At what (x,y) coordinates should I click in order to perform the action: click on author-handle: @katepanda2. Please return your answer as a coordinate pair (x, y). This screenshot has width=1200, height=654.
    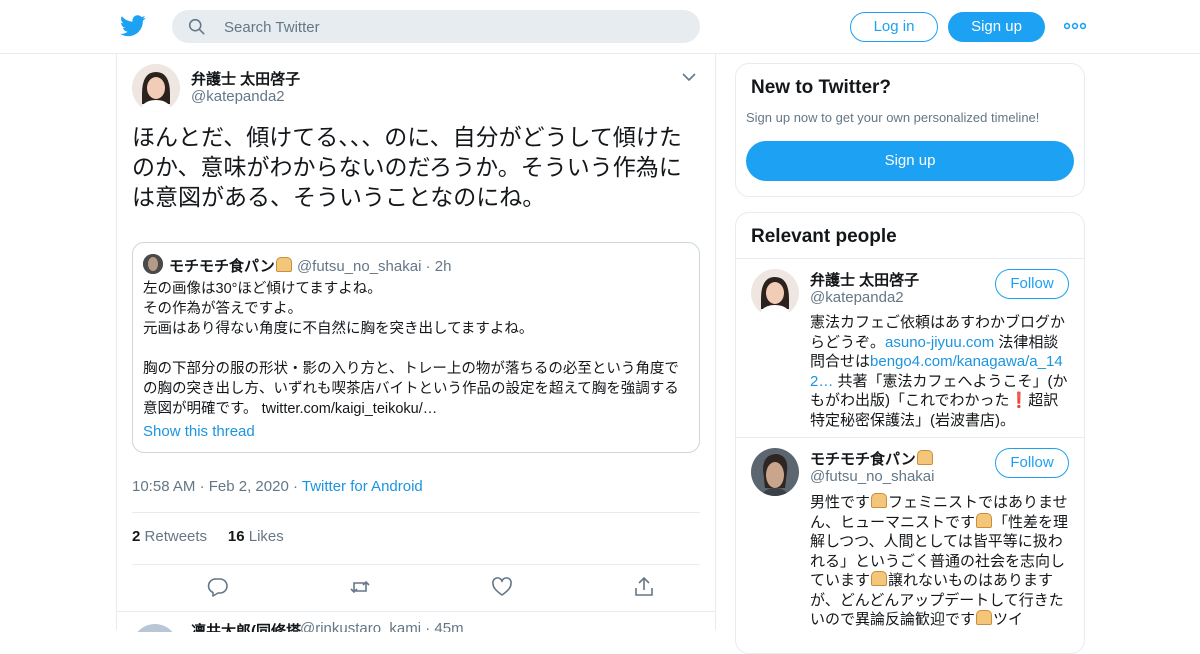
    Looking at the image, I should click on (238, 96).